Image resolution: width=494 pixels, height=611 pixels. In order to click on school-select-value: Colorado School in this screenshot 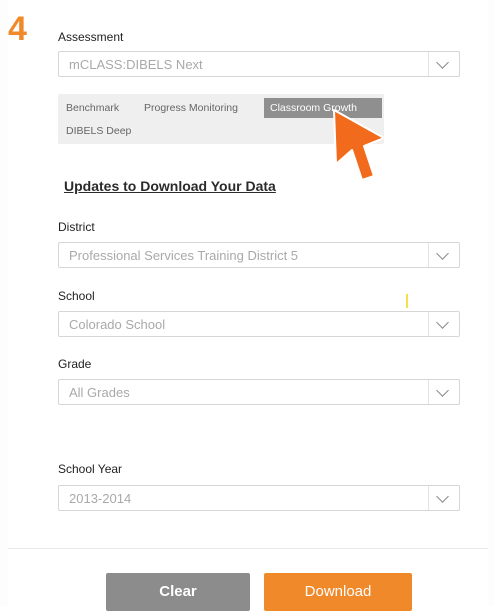, I will do `click(117, 324)`.